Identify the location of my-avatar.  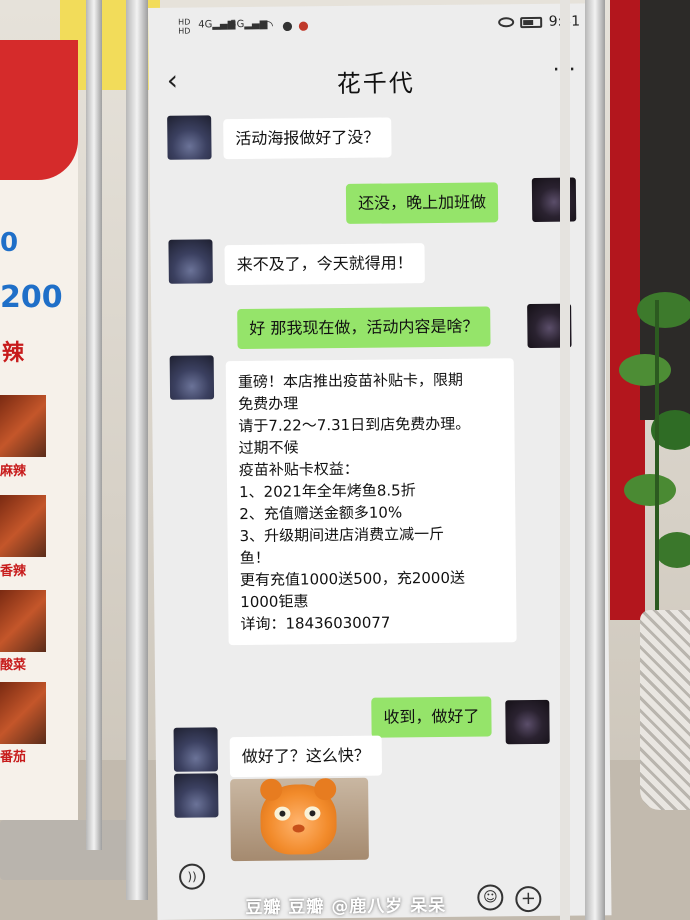
(527, 722).